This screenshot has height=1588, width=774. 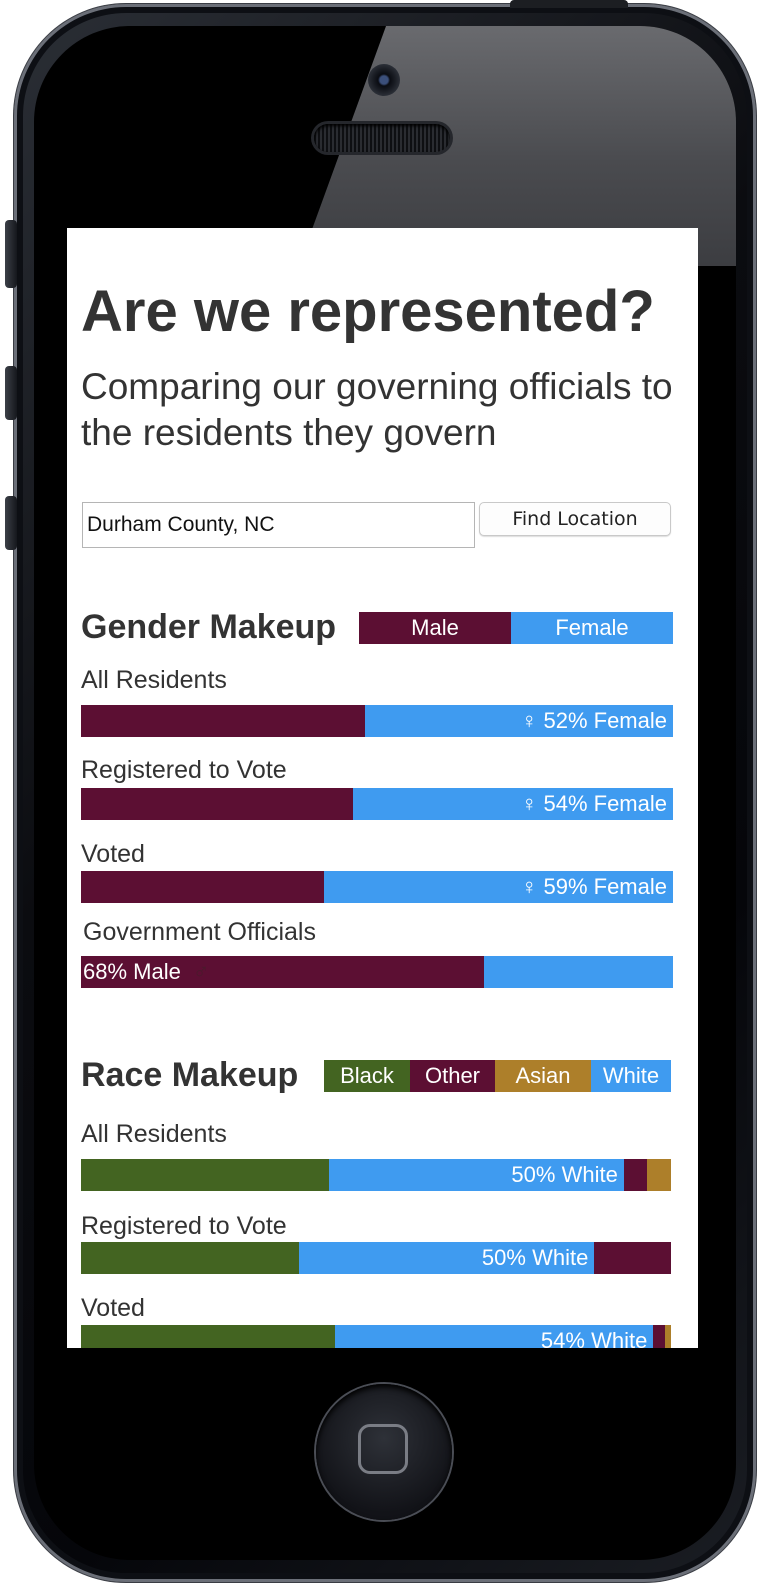 What do you see at coordinates (377, 972) in the screenshot?
I see `gender-bar: 68% Male ♂` at bounding box center [377, 972].